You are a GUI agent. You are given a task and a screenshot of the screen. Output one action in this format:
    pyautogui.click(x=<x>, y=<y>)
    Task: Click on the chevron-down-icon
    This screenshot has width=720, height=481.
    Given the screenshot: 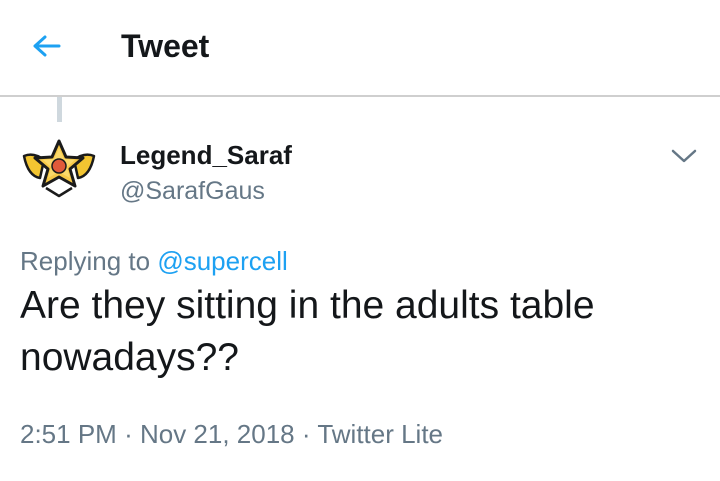 What is the action you would take?
    pyautogui.click(x=684, y=156)
    